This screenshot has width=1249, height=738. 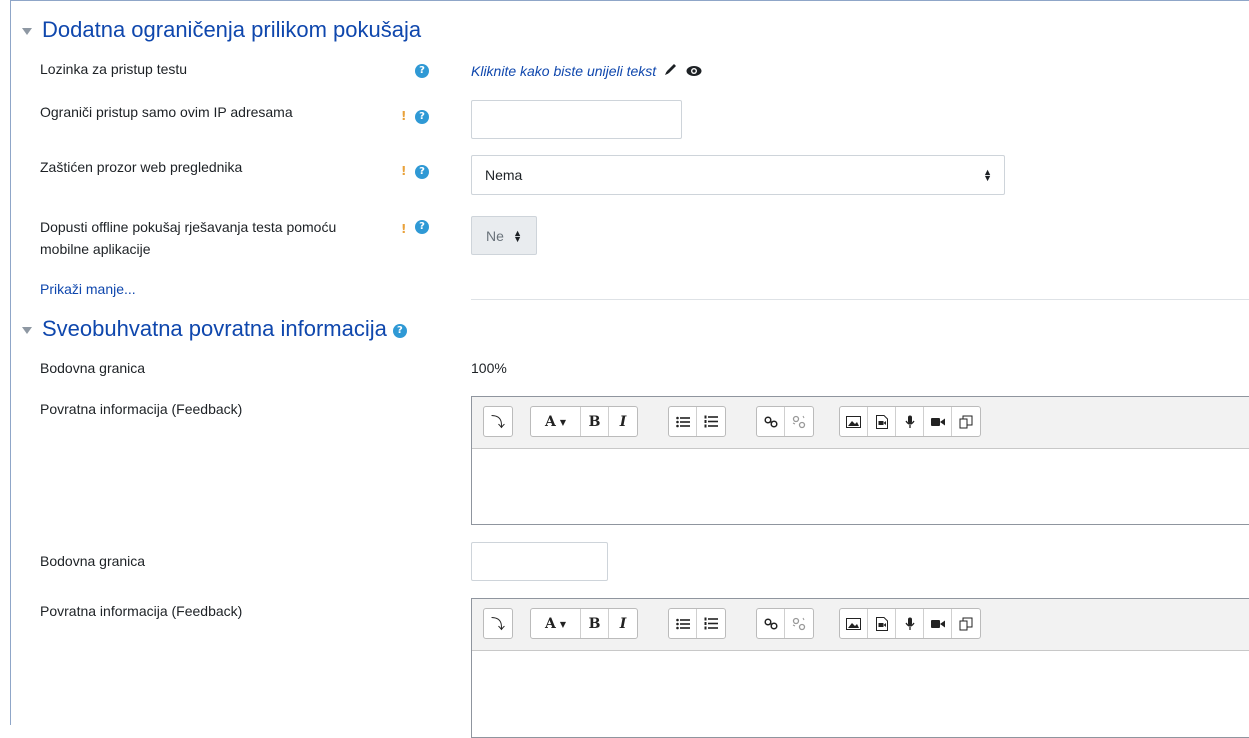 I want to click on offline-value: Ne, so click(x=495, y=235).